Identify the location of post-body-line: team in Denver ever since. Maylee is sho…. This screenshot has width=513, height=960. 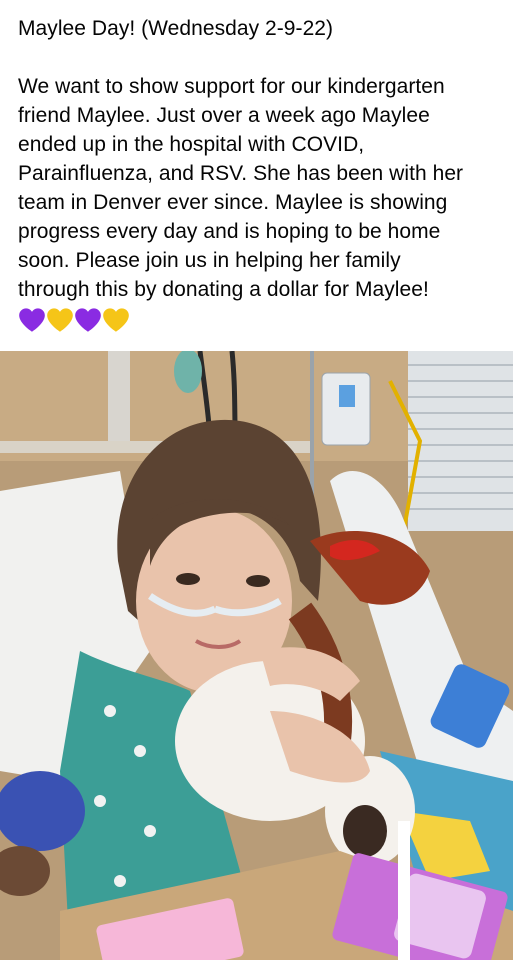
(233, 202).